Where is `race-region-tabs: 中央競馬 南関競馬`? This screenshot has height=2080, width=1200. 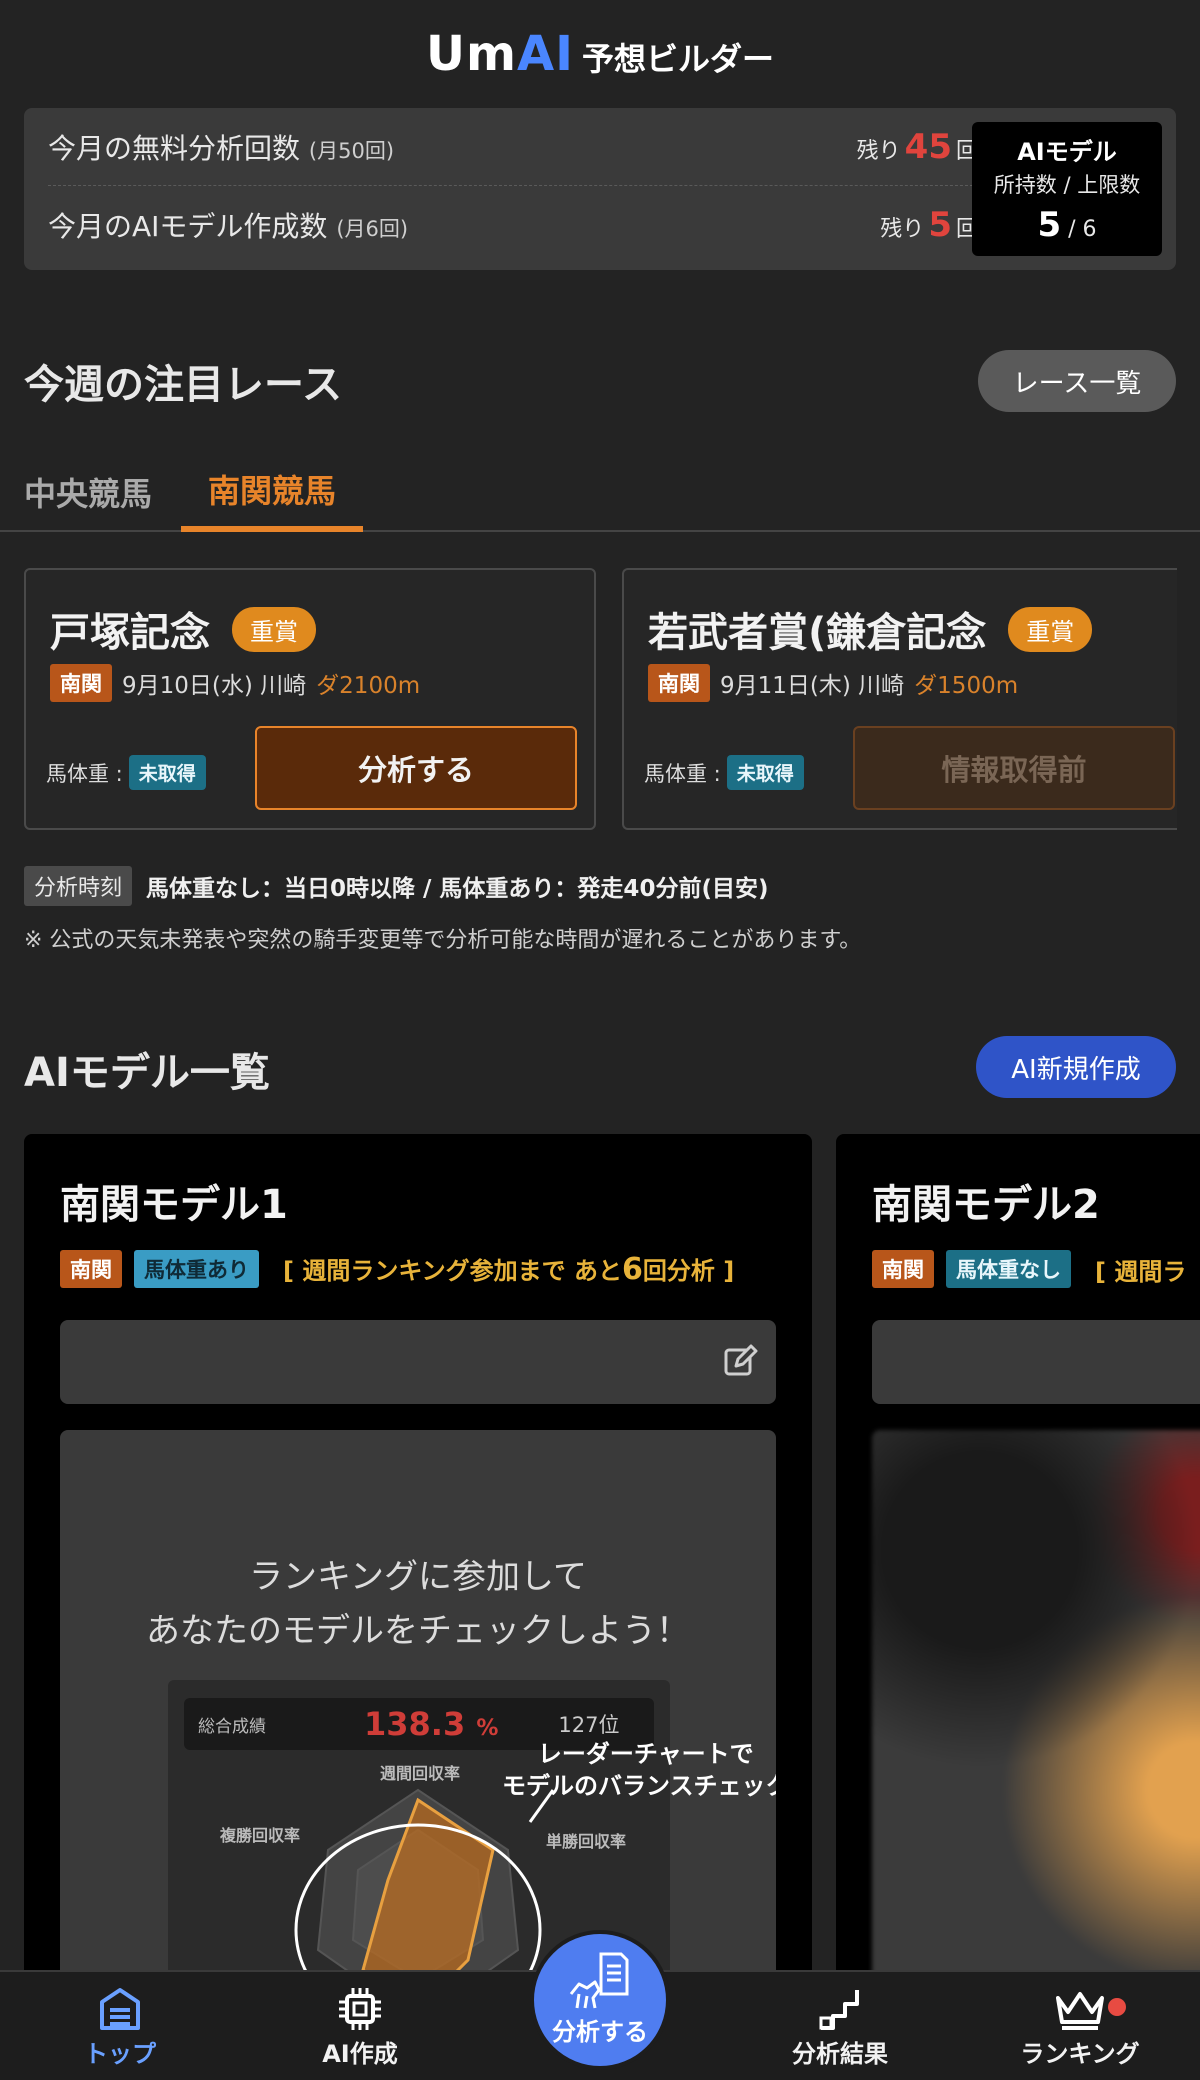
race-region-tabs: 中央競馬 南関競馬 is located at coordinates (600, 492).